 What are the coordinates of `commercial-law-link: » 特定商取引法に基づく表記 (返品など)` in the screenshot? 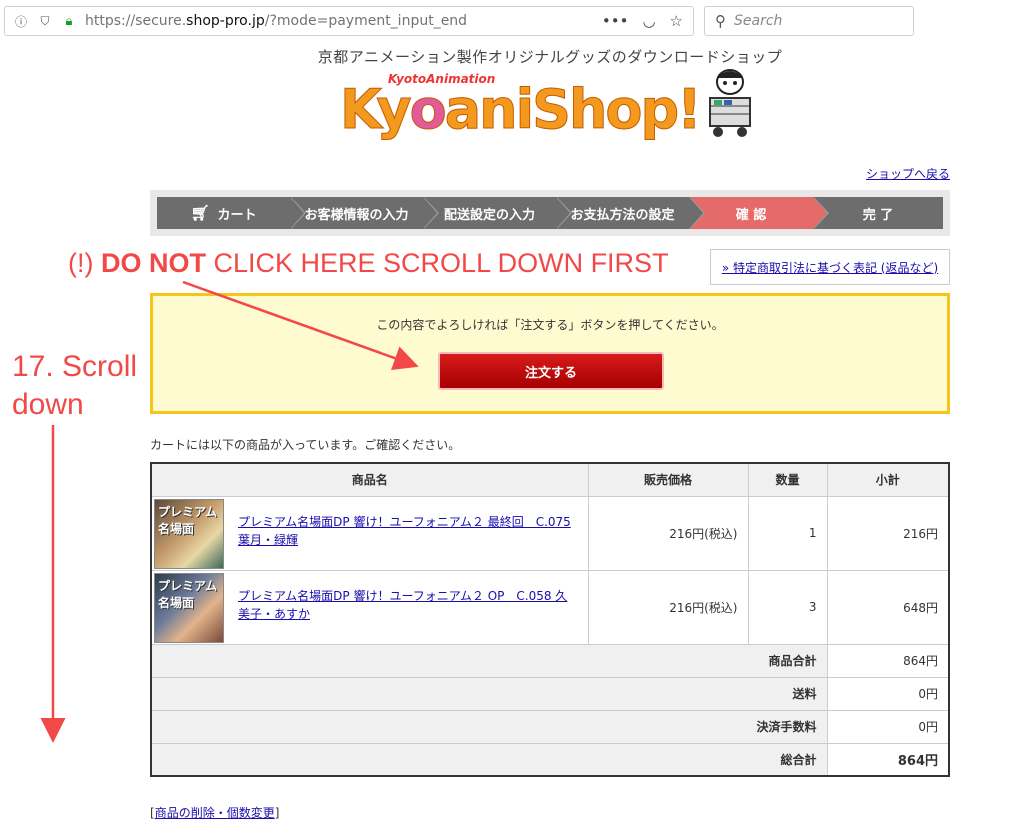 It's located at (830, 267).